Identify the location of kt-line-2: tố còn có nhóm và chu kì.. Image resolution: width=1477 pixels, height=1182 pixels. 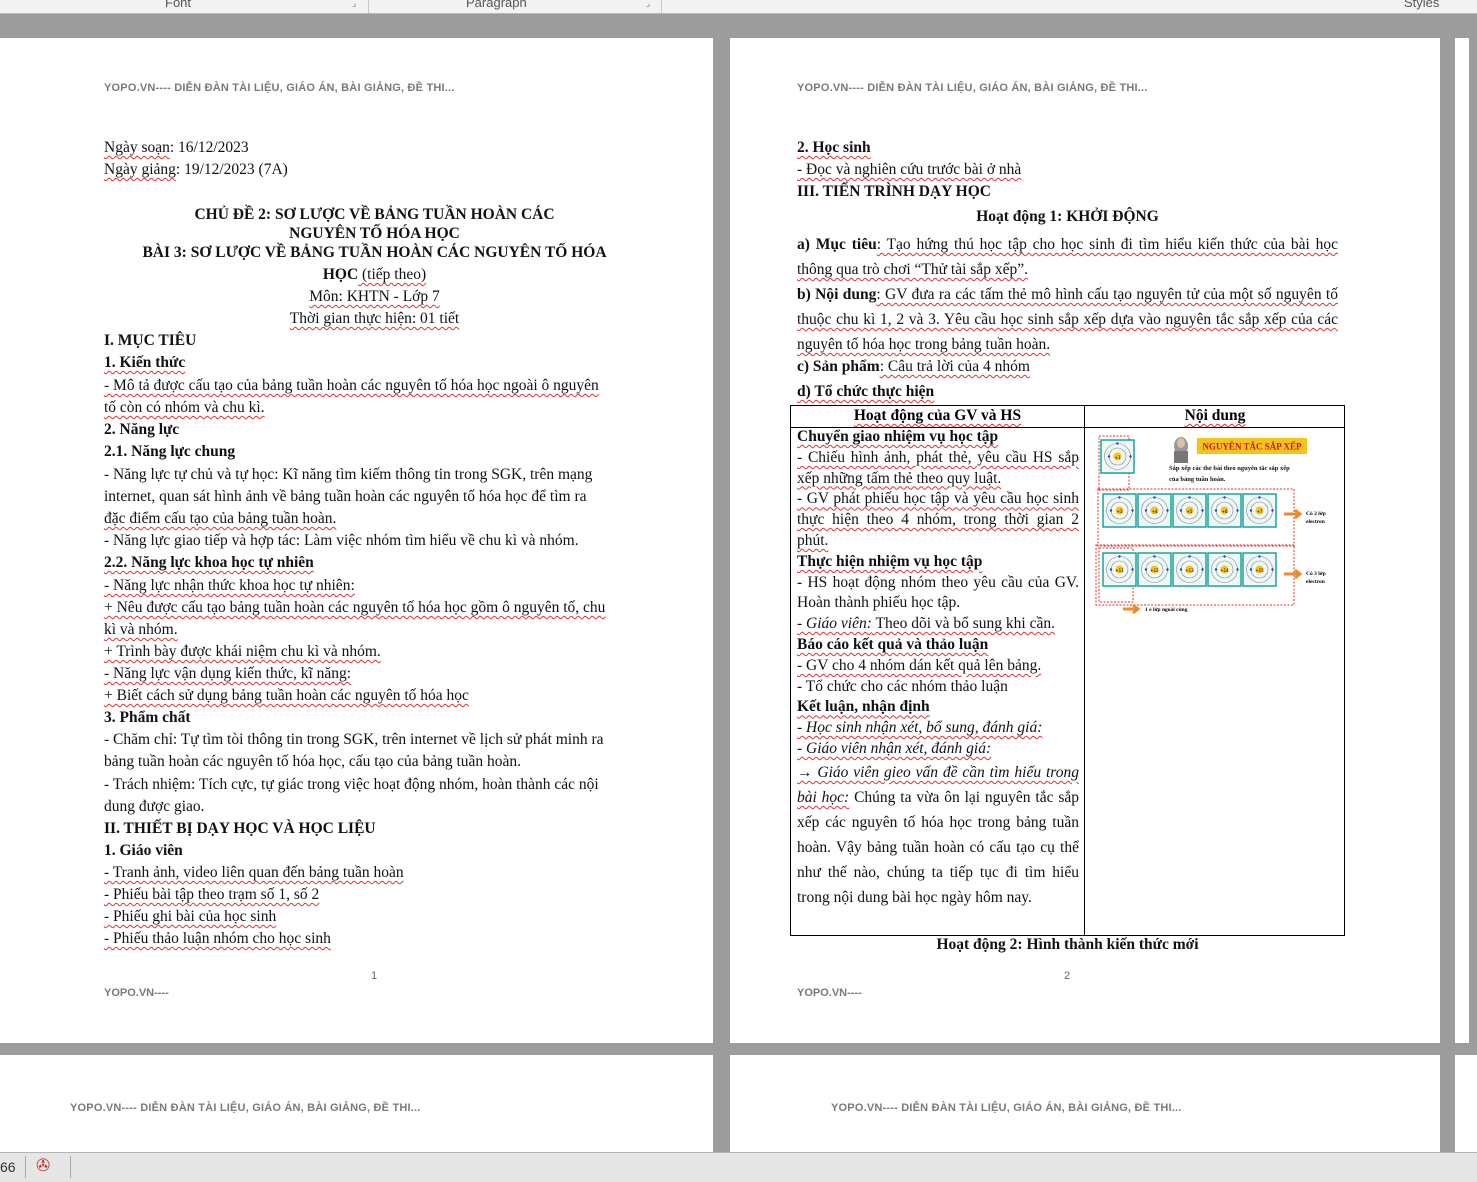
(184, 407).